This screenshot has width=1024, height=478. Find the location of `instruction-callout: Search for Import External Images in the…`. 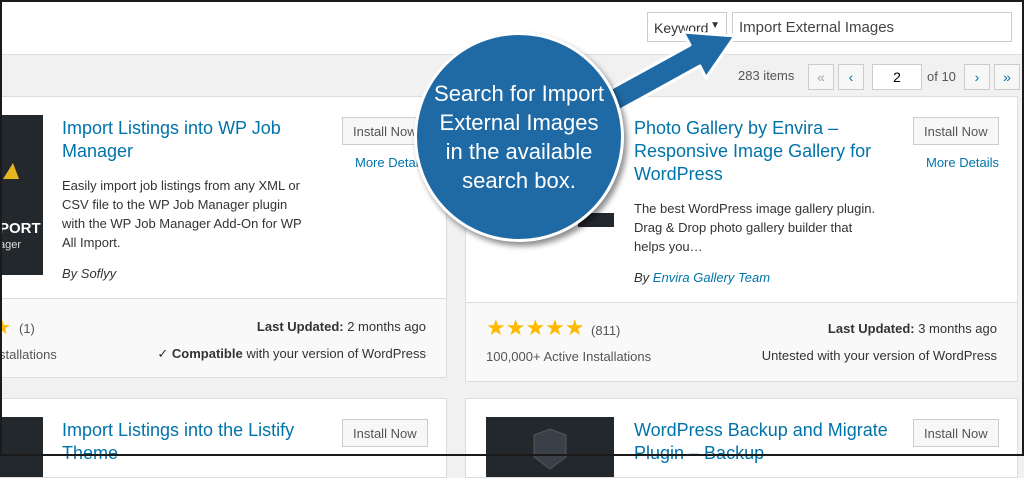

instruction-callout: Search for Import External Images in the… is located at coordinates (519, 137).